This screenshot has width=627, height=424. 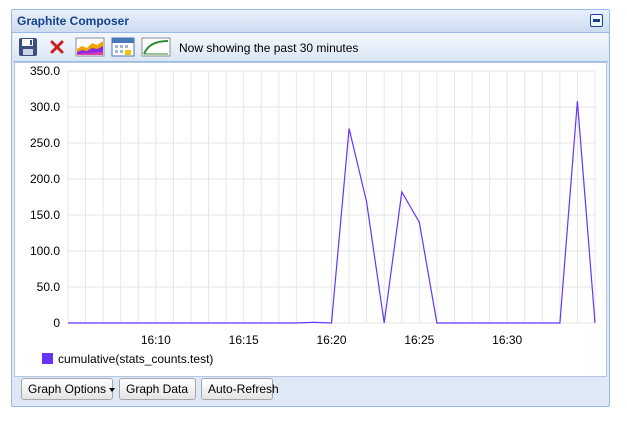 I want to click on panel-header: Graphite Composer, so click(x=310, y=21).